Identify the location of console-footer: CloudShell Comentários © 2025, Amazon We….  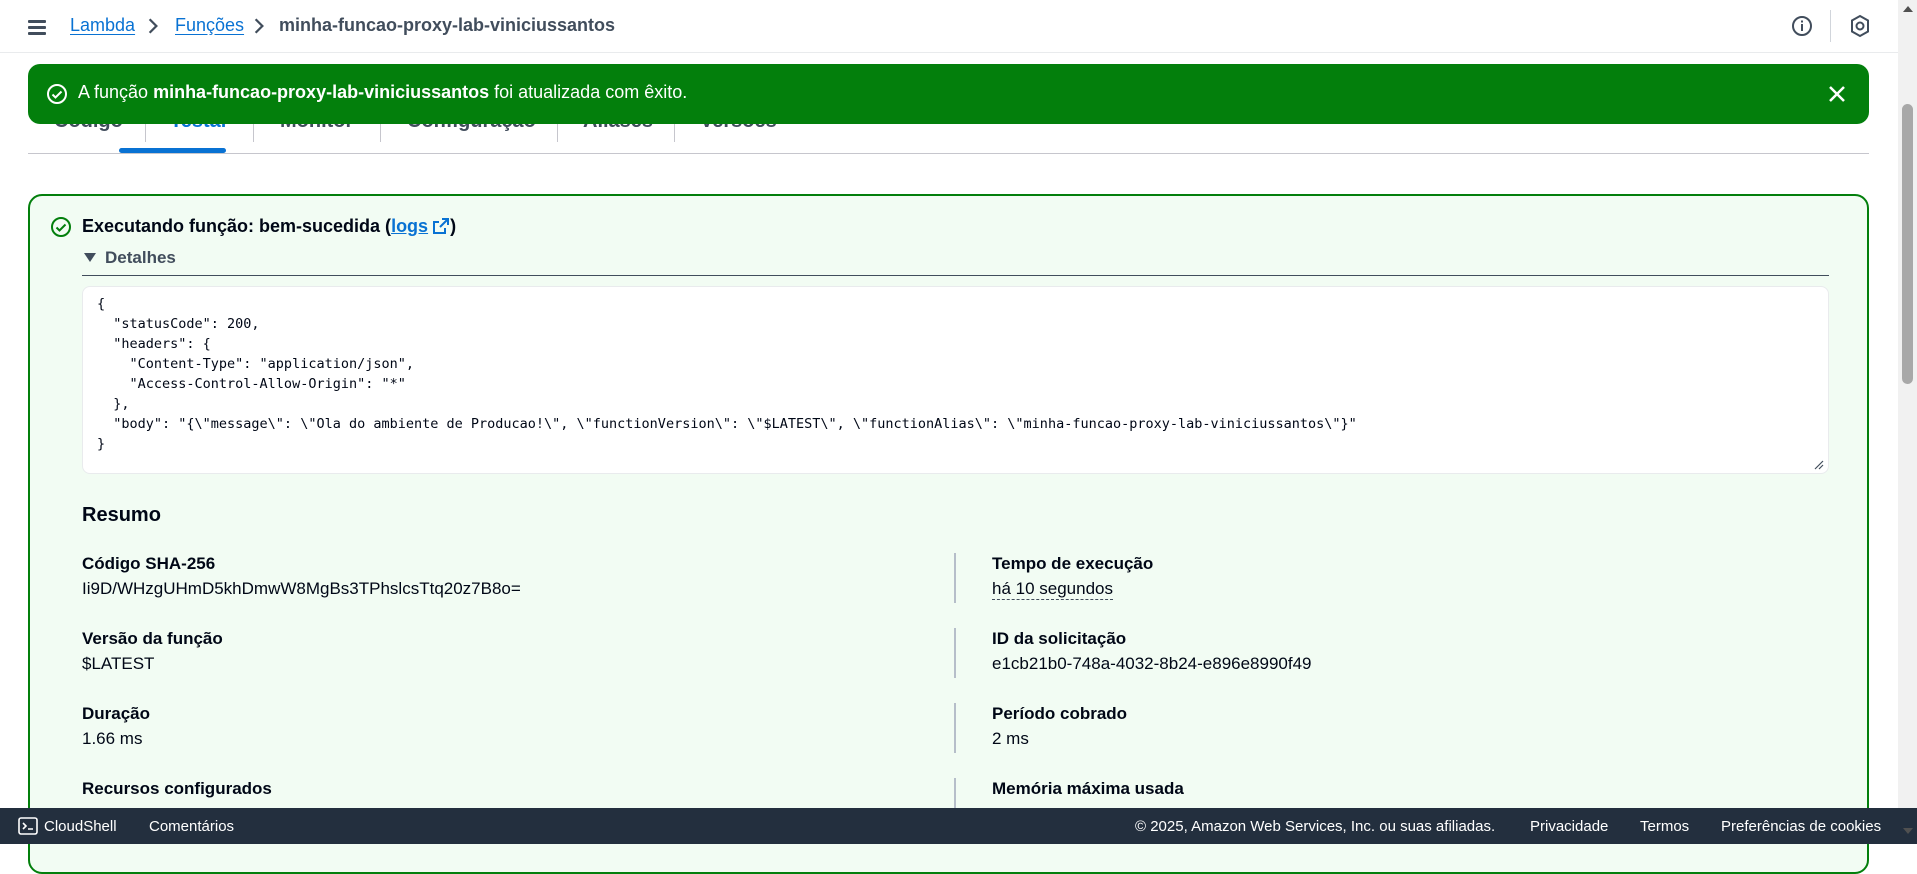
(958, 826).